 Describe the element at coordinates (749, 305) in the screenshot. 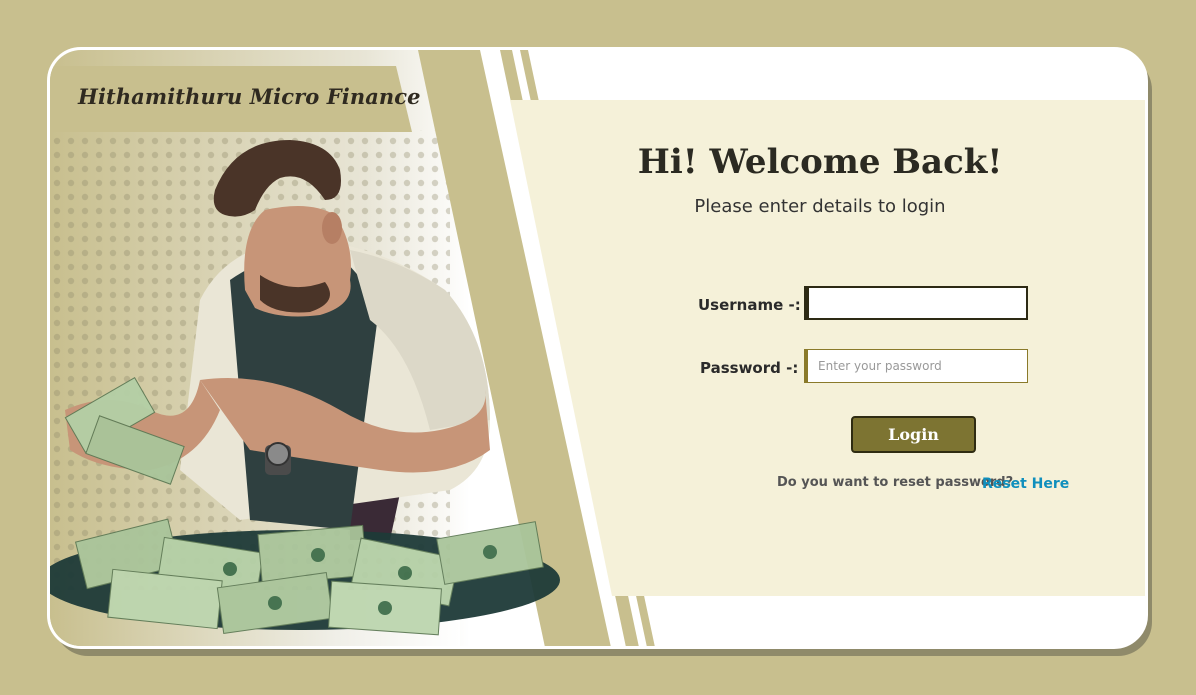

I see `username-label: Username -:` at that location.